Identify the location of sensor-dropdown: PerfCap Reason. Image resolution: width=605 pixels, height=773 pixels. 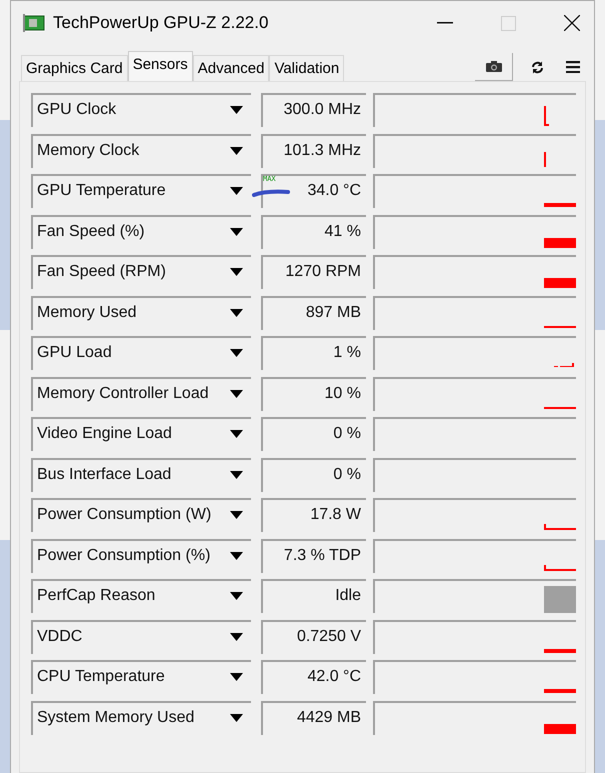
(141, 596).